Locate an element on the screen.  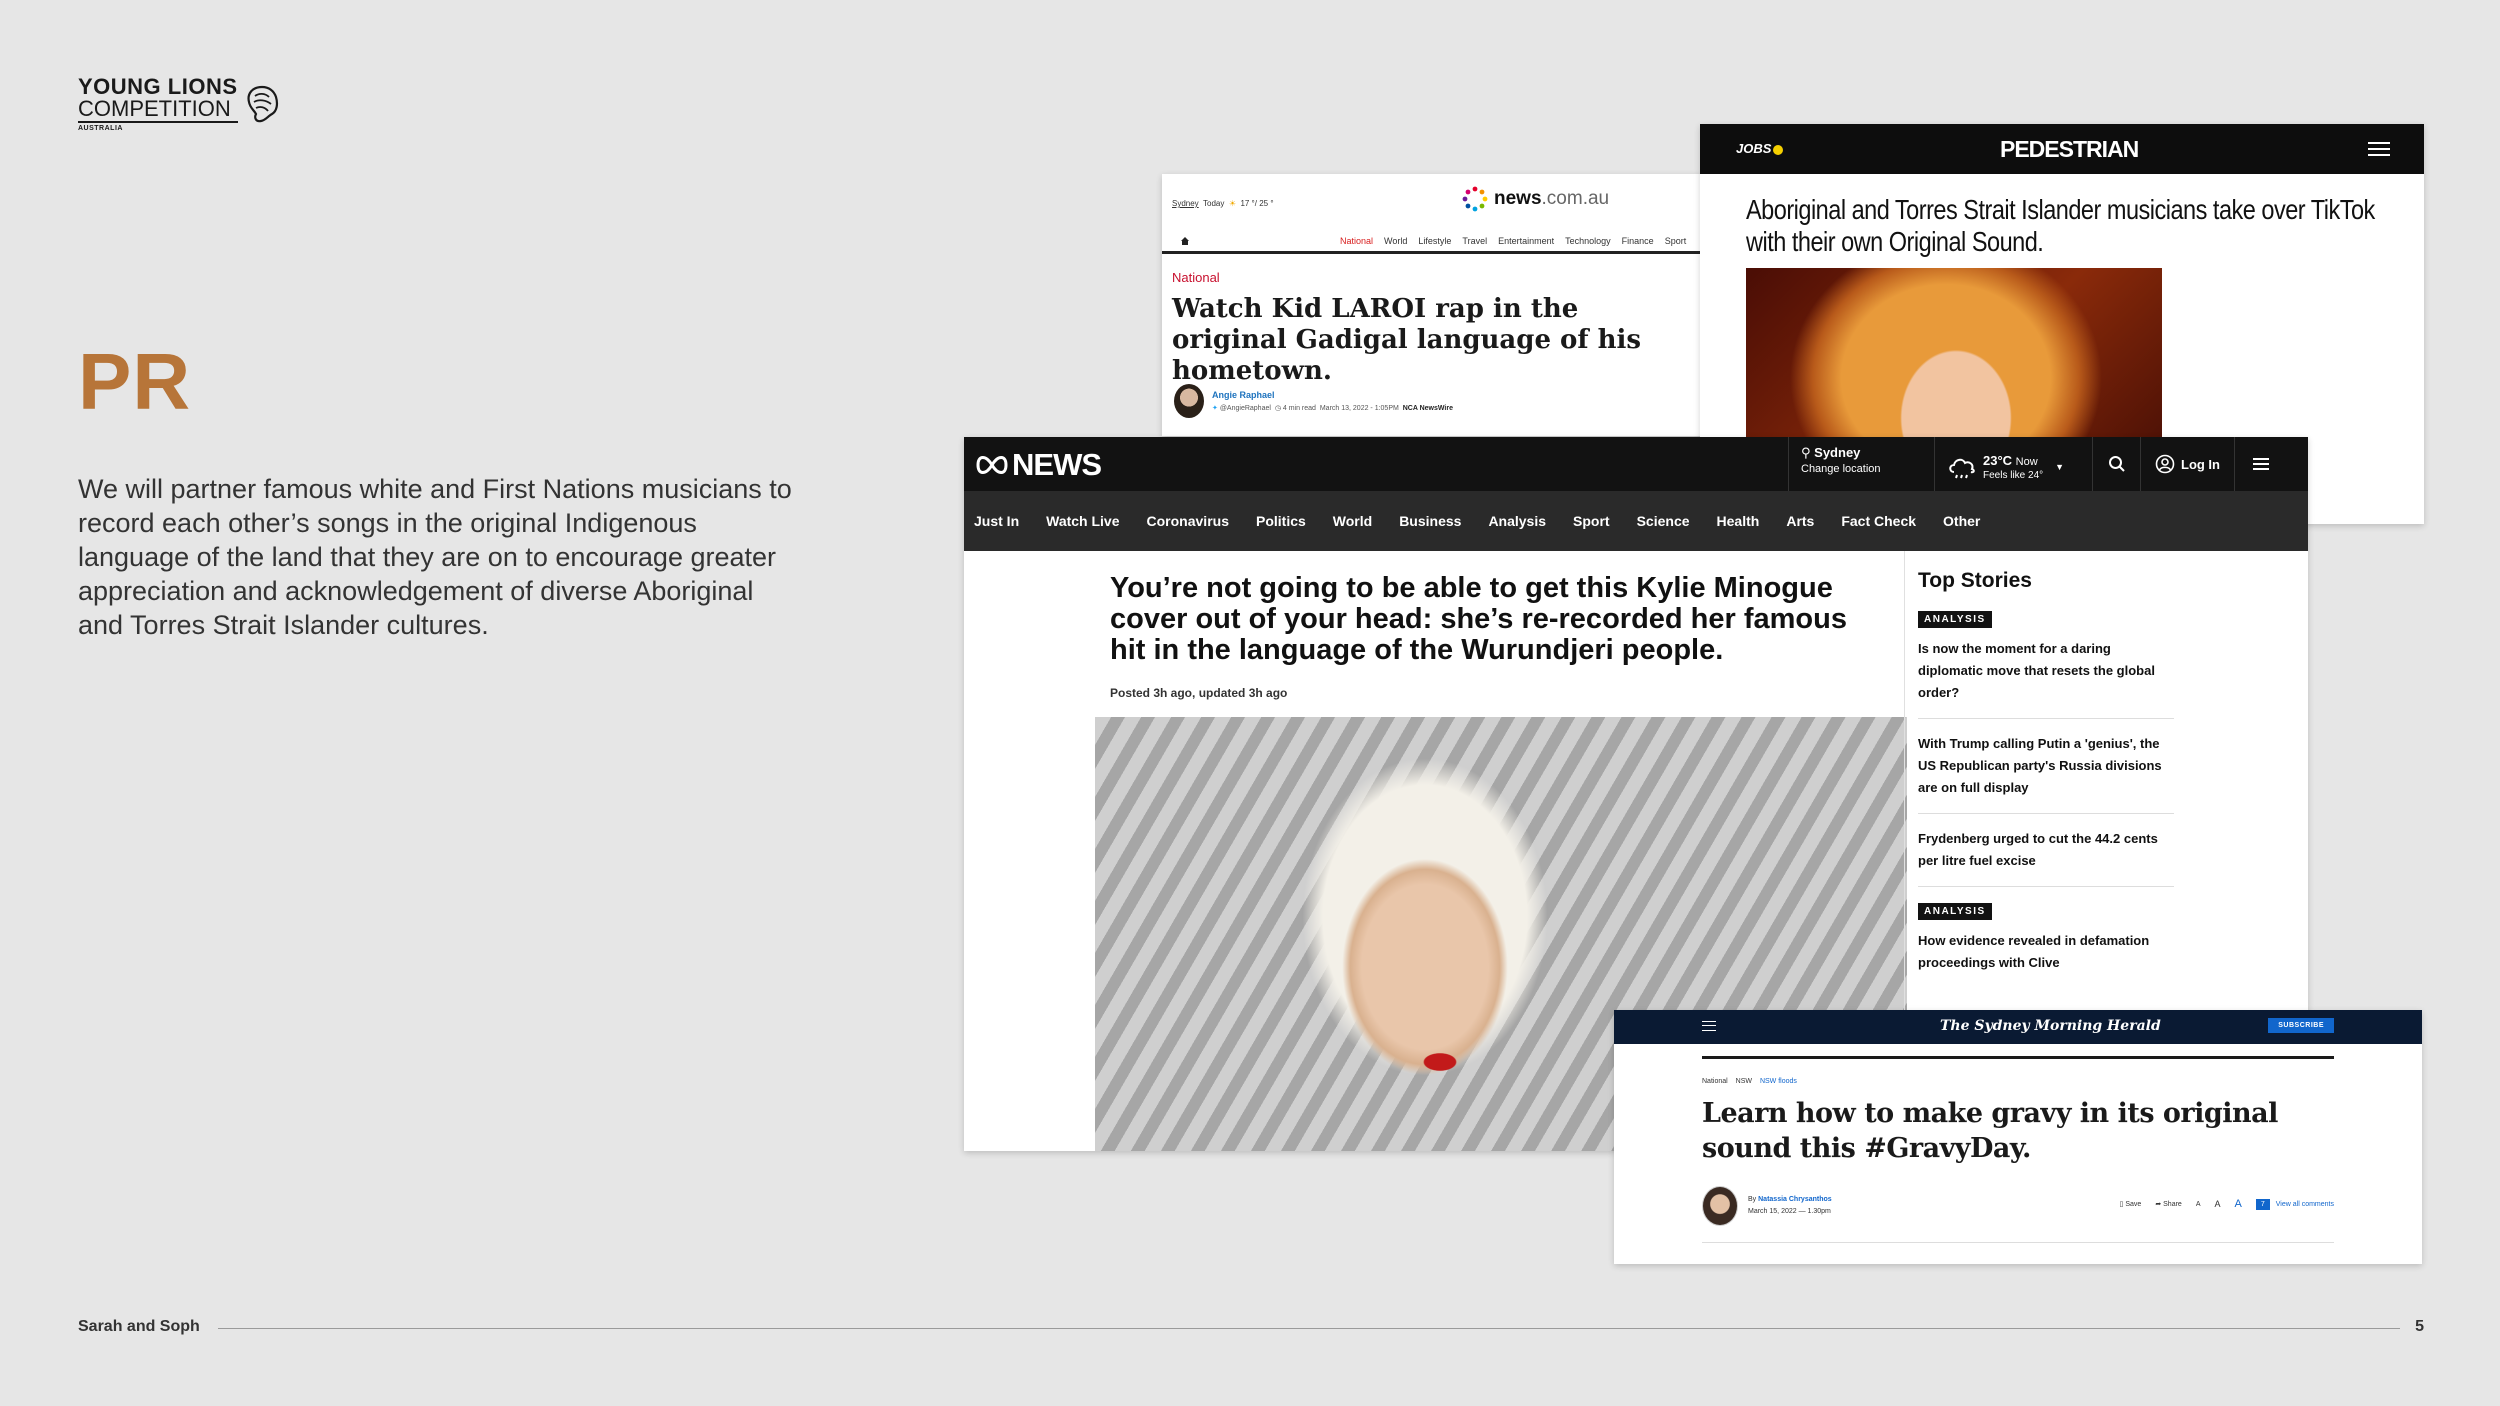
comments-count: 7 is located at coordinates (2262, 1204).